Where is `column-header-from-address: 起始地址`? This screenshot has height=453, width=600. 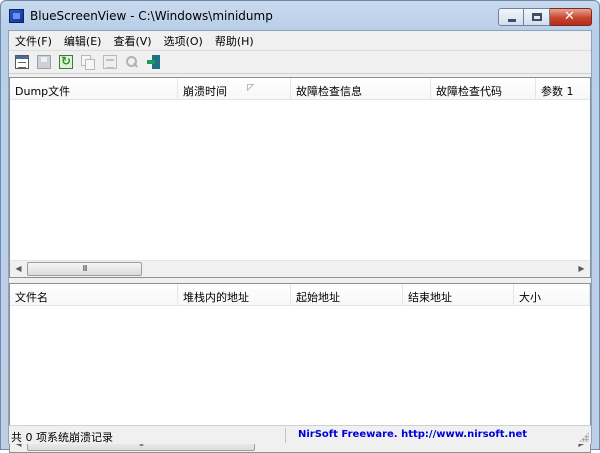 column-header-from-address: 起始地址 is located at coordinates (347, 294).